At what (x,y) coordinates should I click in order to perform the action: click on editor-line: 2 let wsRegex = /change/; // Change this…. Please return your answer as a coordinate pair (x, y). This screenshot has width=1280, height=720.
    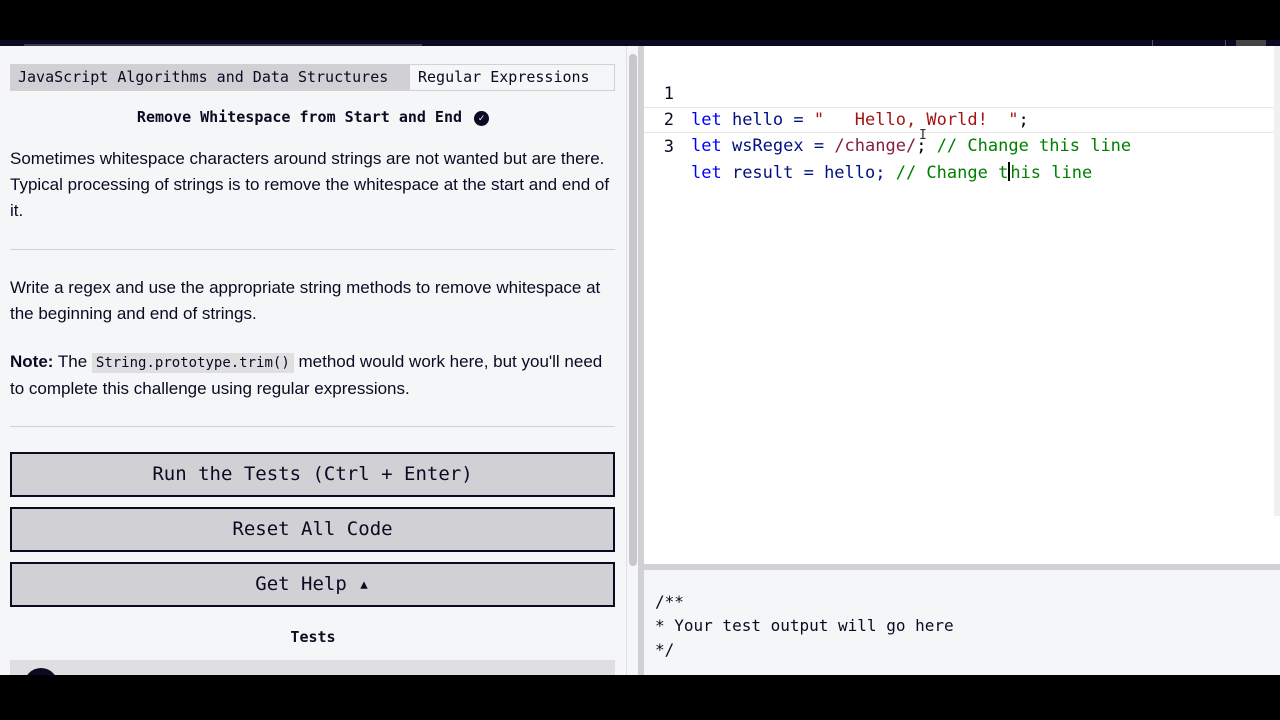
    Looking at the image, I should click on (962, 118).